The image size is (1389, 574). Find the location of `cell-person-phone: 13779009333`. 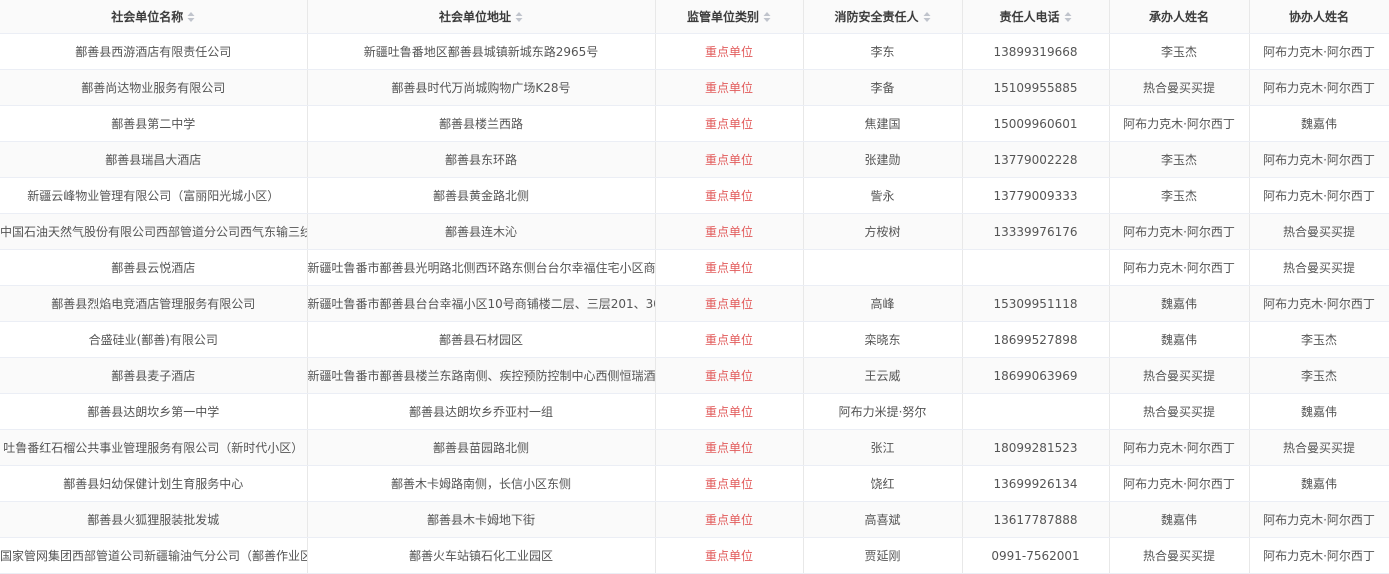

cell-person-phone: 13779009333 is located at coordinates (1036, 195).